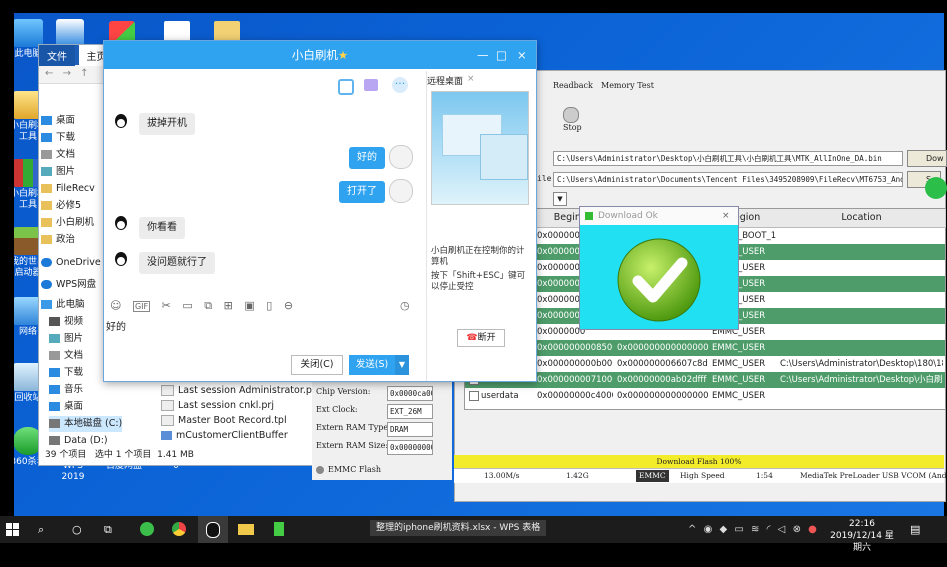 Image resolution: width=947 pixels, height=567 pixels. What do you see at coordinates (560, 199) in the screenshot?
I see `chevron-down-icon: ▼` at bounding box center [560, 199].